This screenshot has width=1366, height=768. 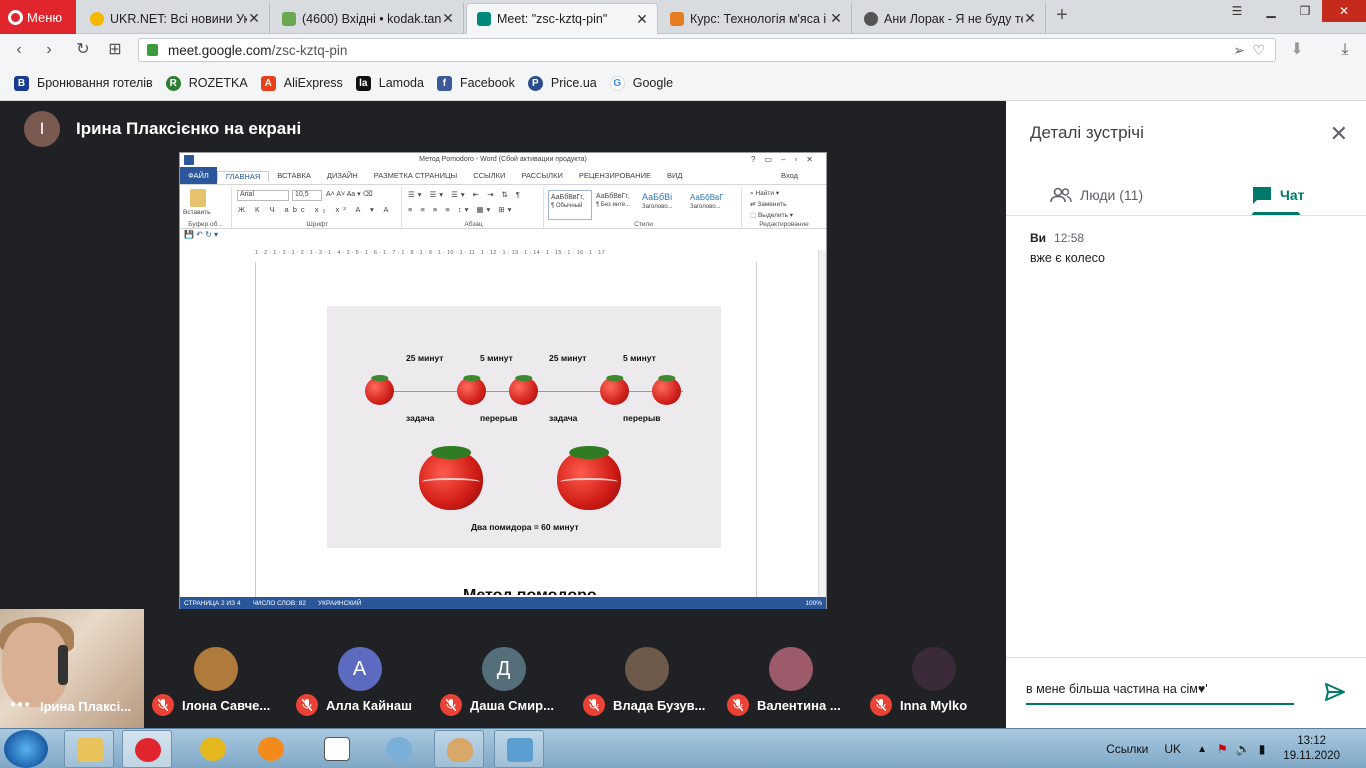 I want to click on bookmark-google: G Google, so click(x=641, y=83).